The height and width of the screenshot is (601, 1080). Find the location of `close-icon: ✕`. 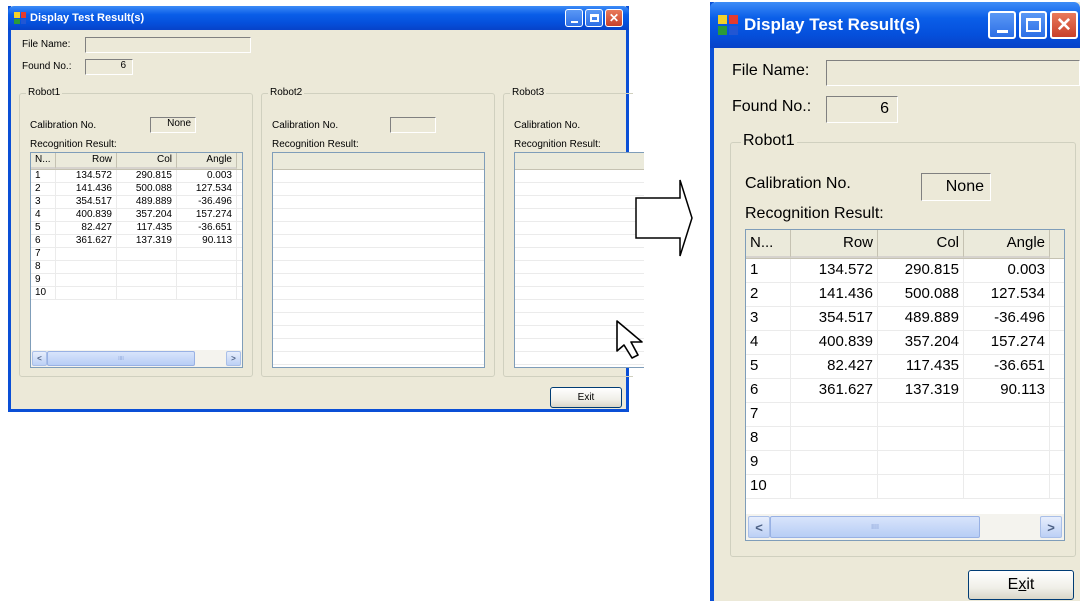

close-icon: ✕ is located at coordinates (614, 18).